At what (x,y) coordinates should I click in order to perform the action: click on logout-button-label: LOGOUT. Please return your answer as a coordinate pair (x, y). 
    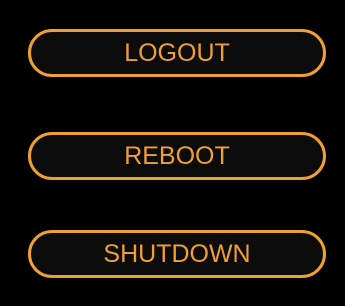
    Looking at the image, I should click on (177, 52).